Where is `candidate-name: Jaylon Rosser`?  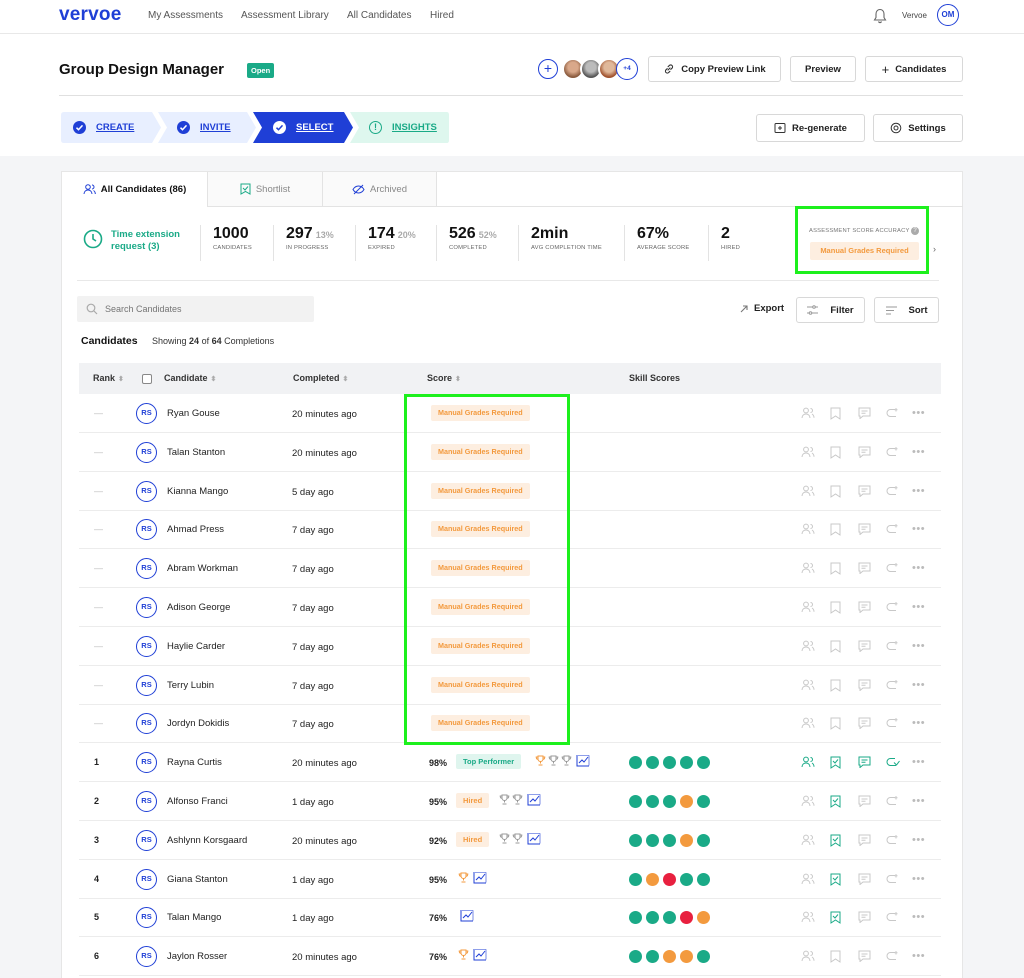
candidate-name: Jaylon Rosser is located at coordinates (197, 956).